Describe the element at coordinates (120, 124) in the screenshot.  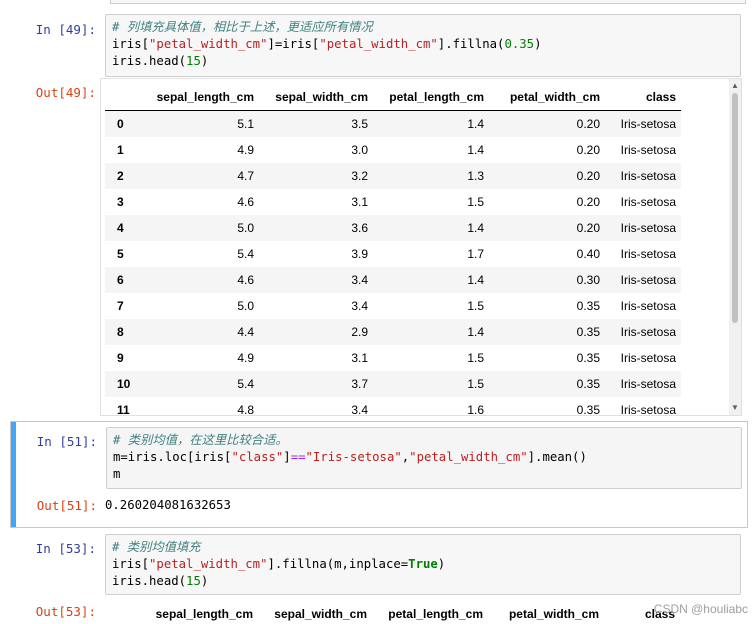
I see `row-index: 0` at that location.